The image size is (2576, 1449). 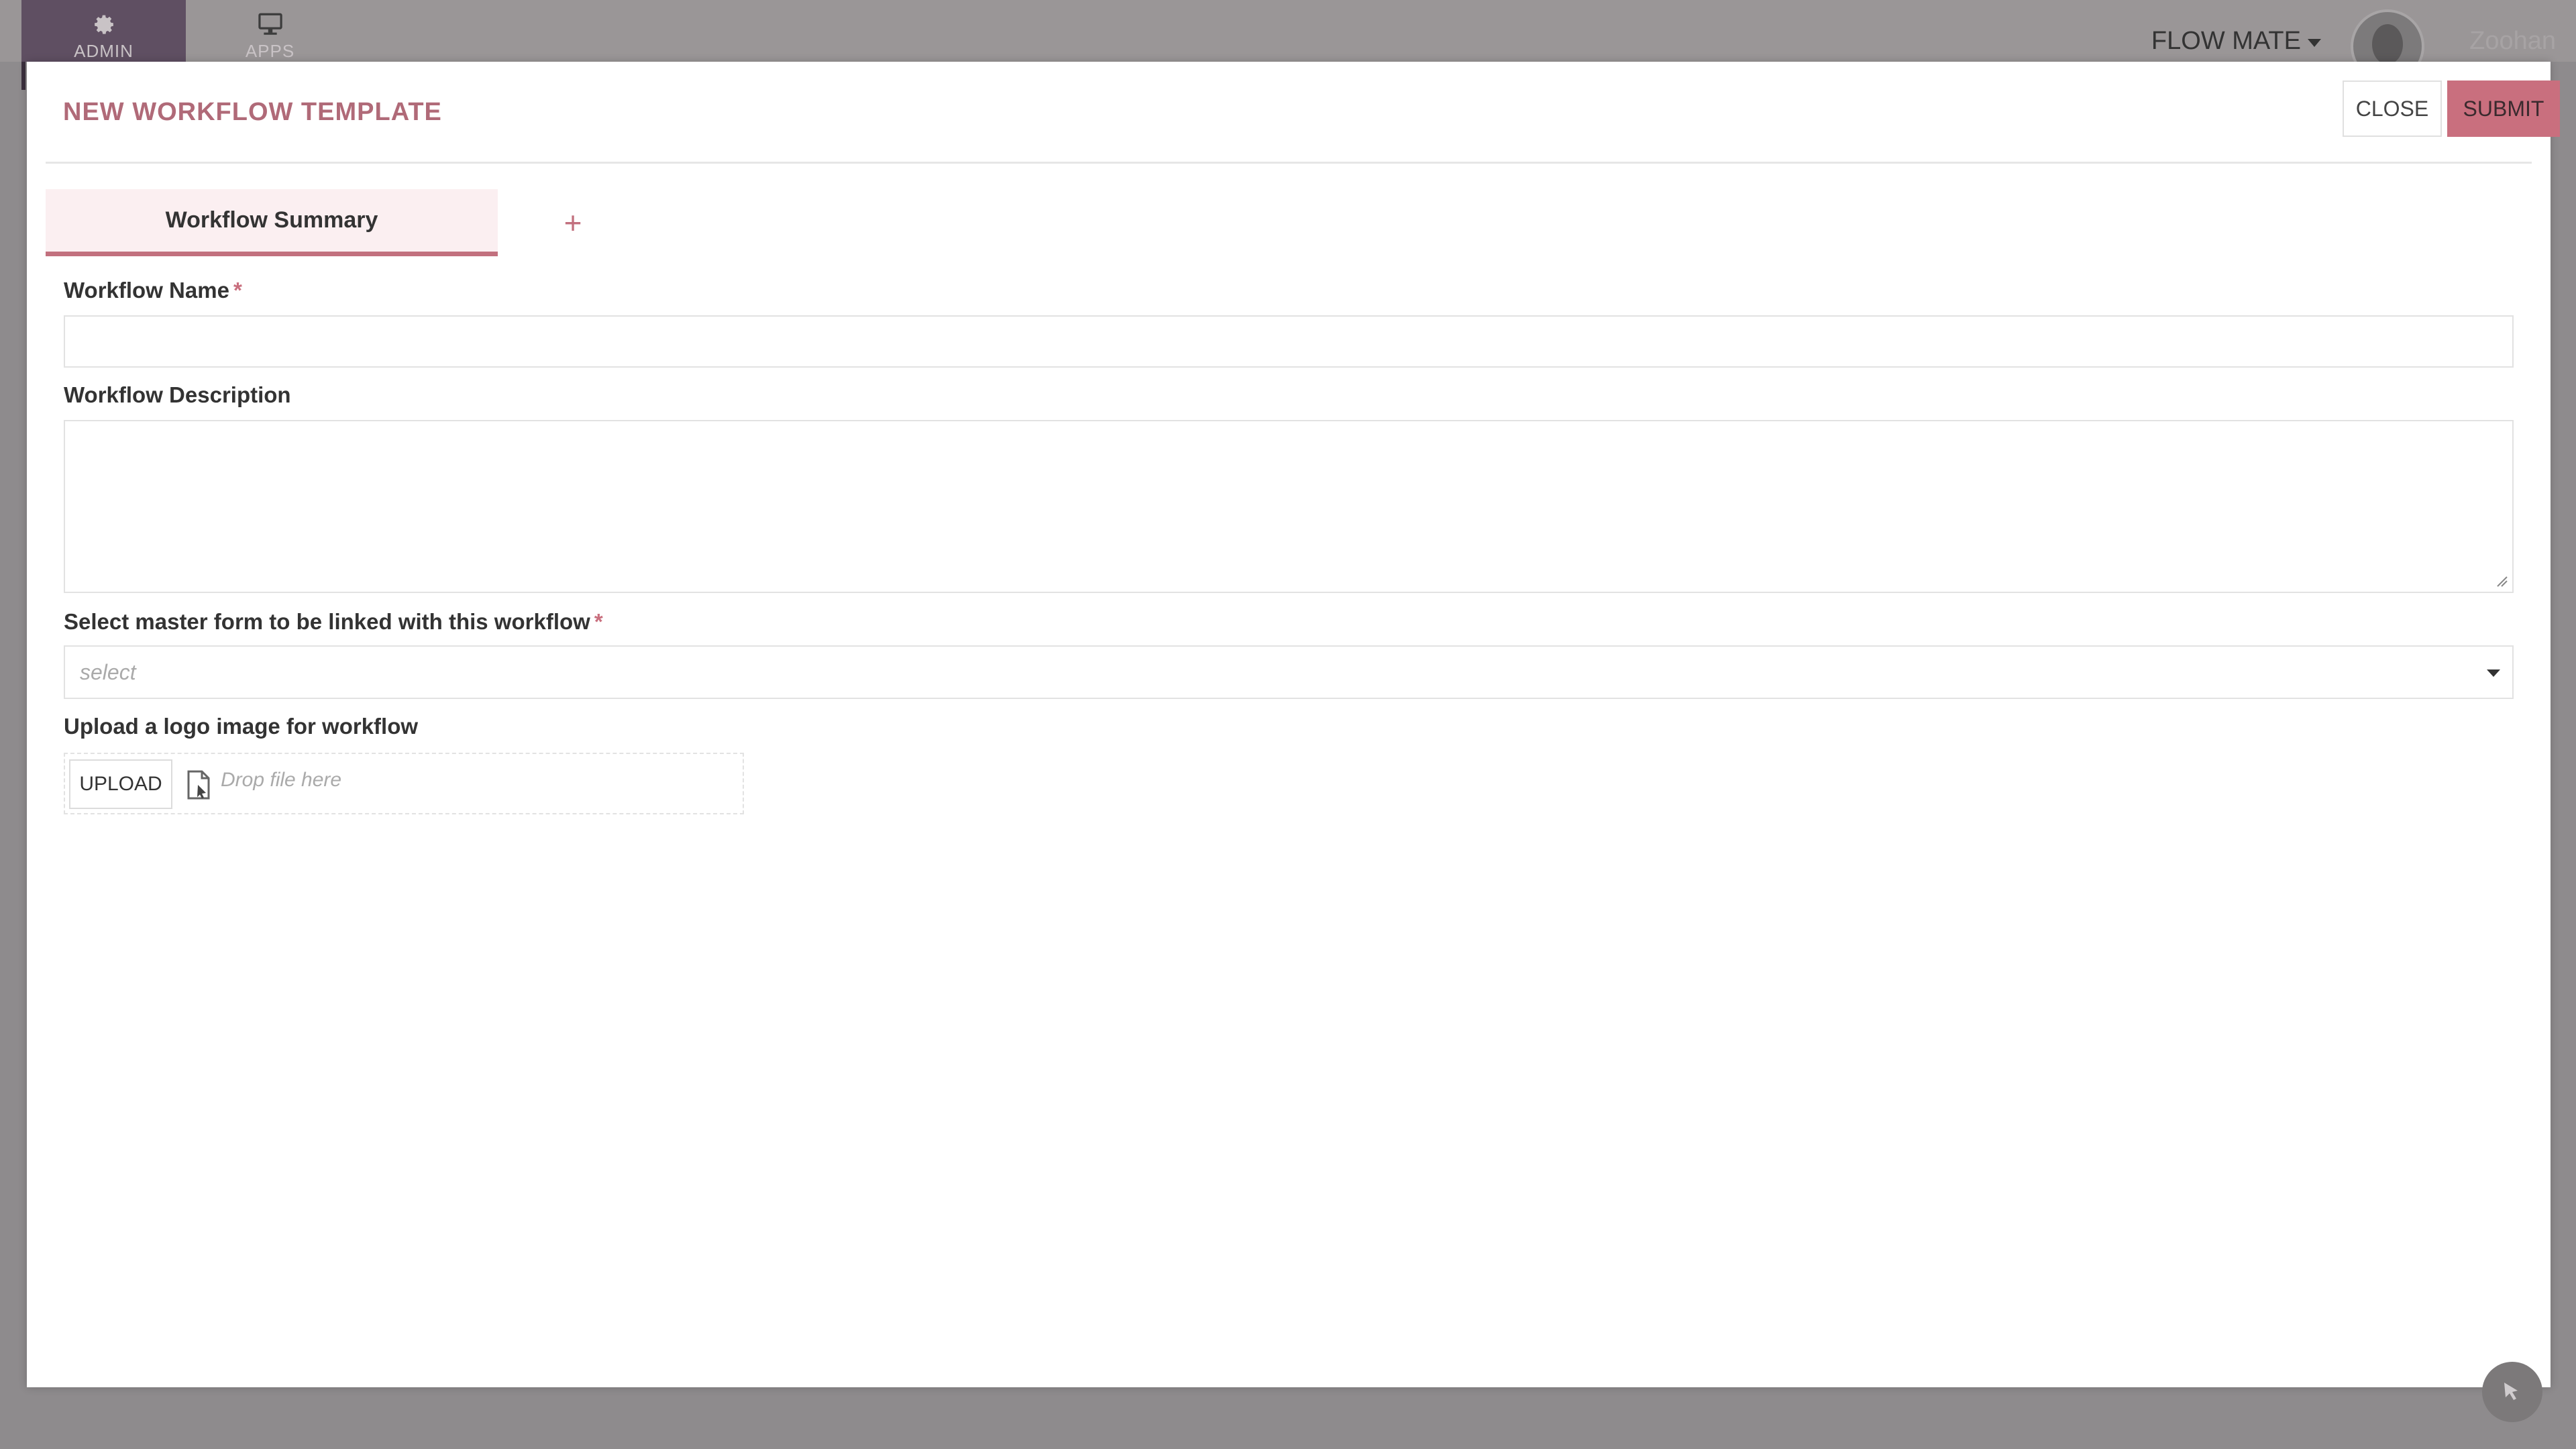 What do you see at coordinates (2501, 581) in the screenshot?
I see `resize-grip-icon` at bounding box center [2501, 581].